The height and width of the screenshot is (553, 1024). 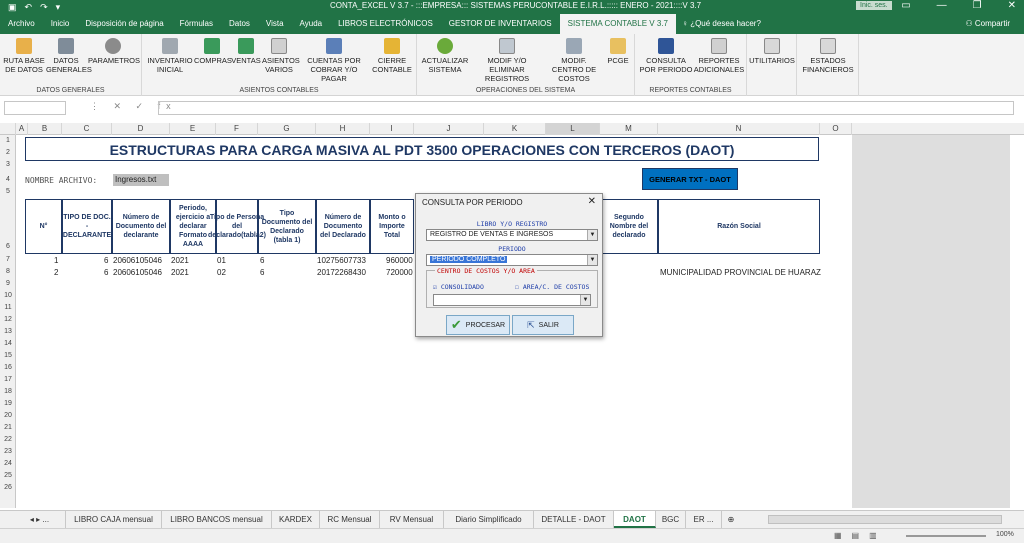 What do you see at coordinates (246, 50) in the screenshot?
I see `ventas-button: VENTAS` at bounding box center [246, 50].